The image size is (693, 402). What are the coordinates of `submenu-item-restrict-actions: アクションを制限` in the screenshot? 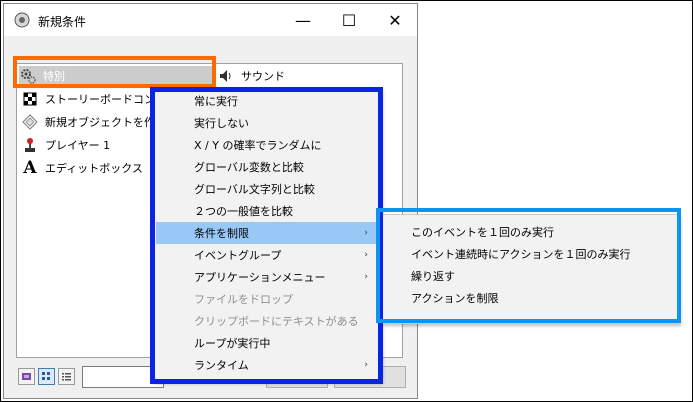 It's located at (529, 298).